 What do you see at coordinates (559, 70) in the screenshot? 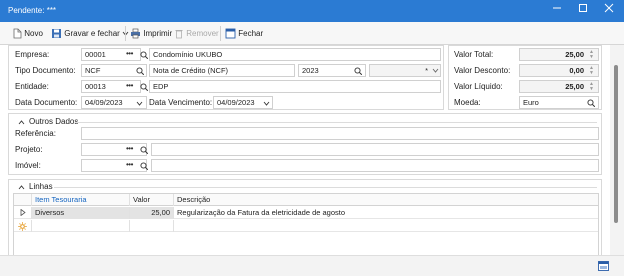
I see `discount-value-field: 0,00` at bounding box center [559, 70].